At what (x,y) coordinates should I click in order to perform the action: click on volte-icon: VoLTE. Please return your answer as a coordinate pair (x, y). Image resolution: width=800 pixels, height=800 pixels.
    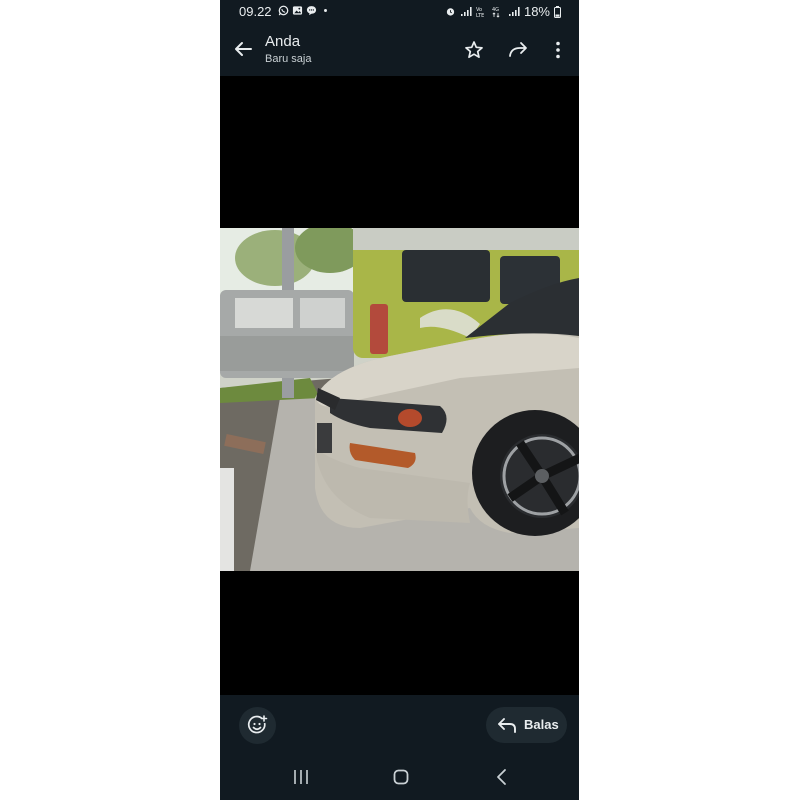
    Looking at the image, I should click on (480, 12).